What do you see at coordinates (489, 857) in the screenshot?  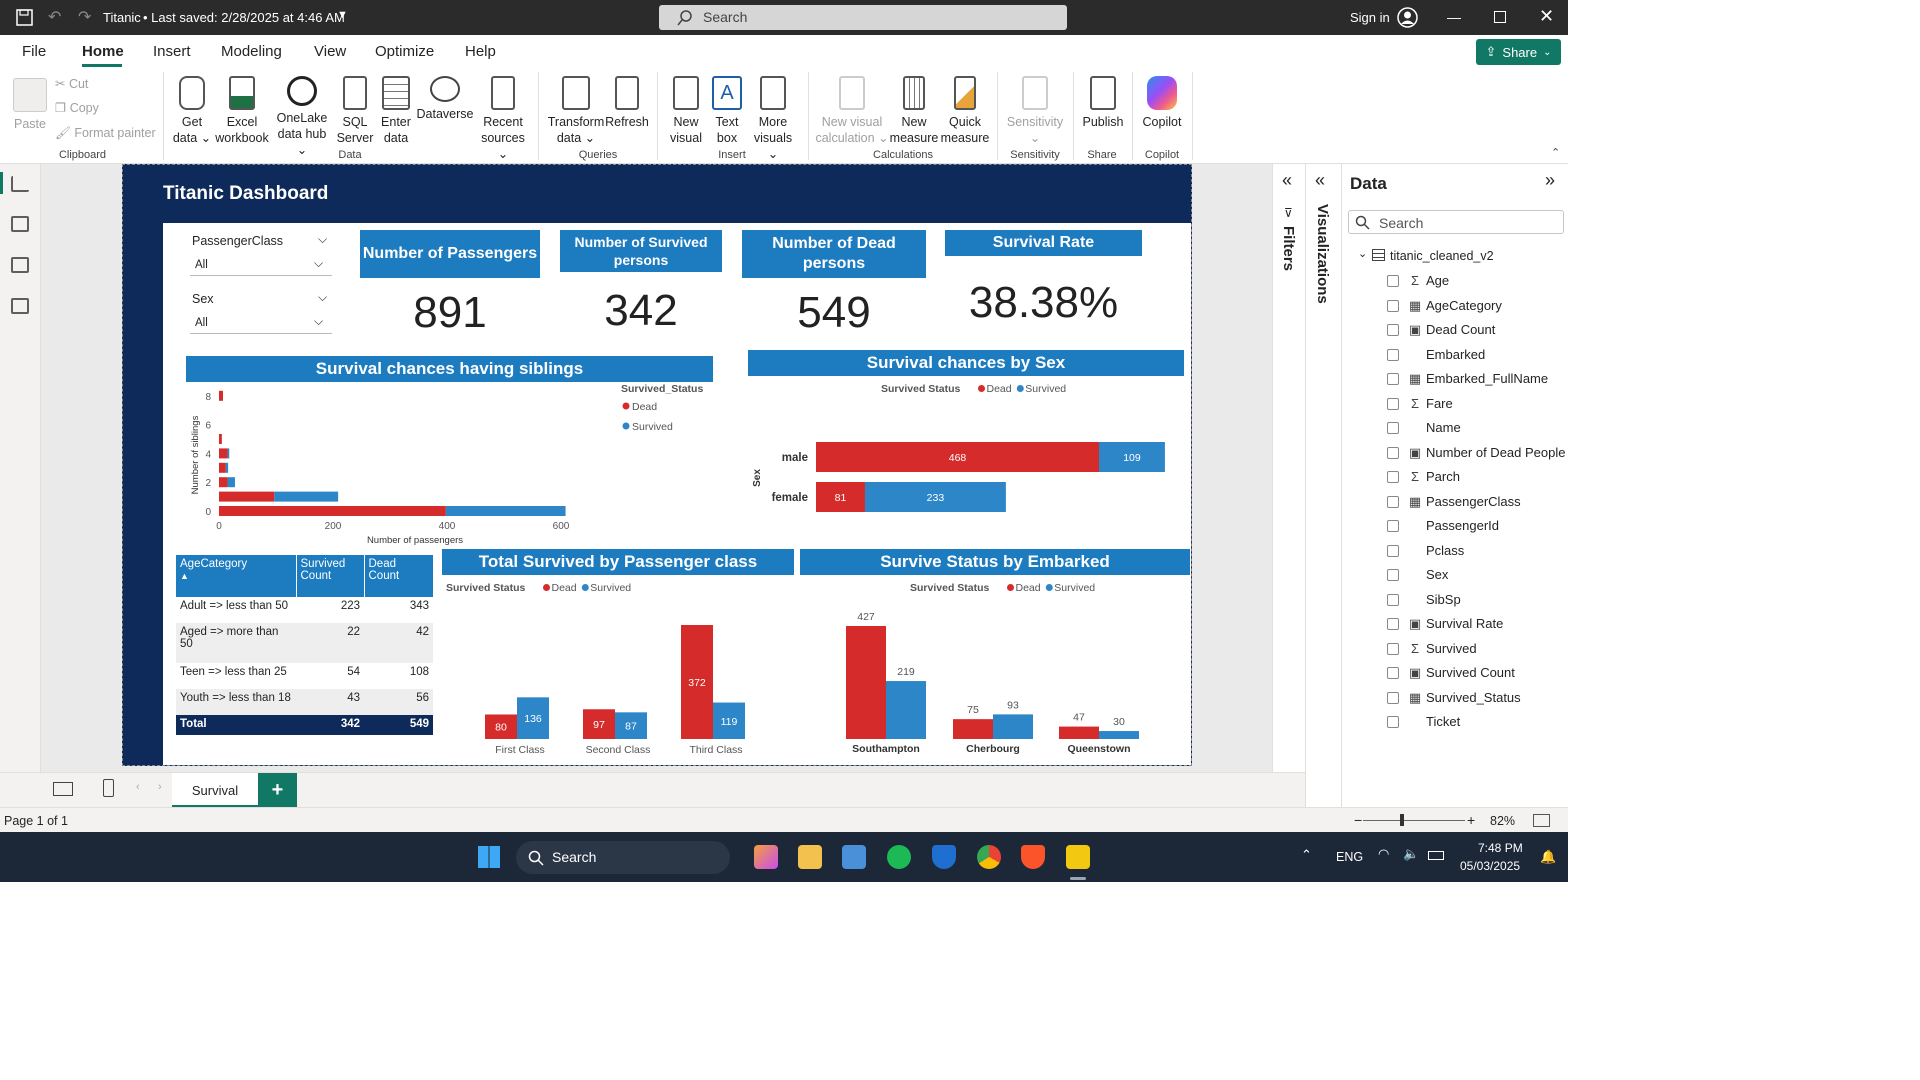 I see `start-icon` at bounding box center [489, 857].